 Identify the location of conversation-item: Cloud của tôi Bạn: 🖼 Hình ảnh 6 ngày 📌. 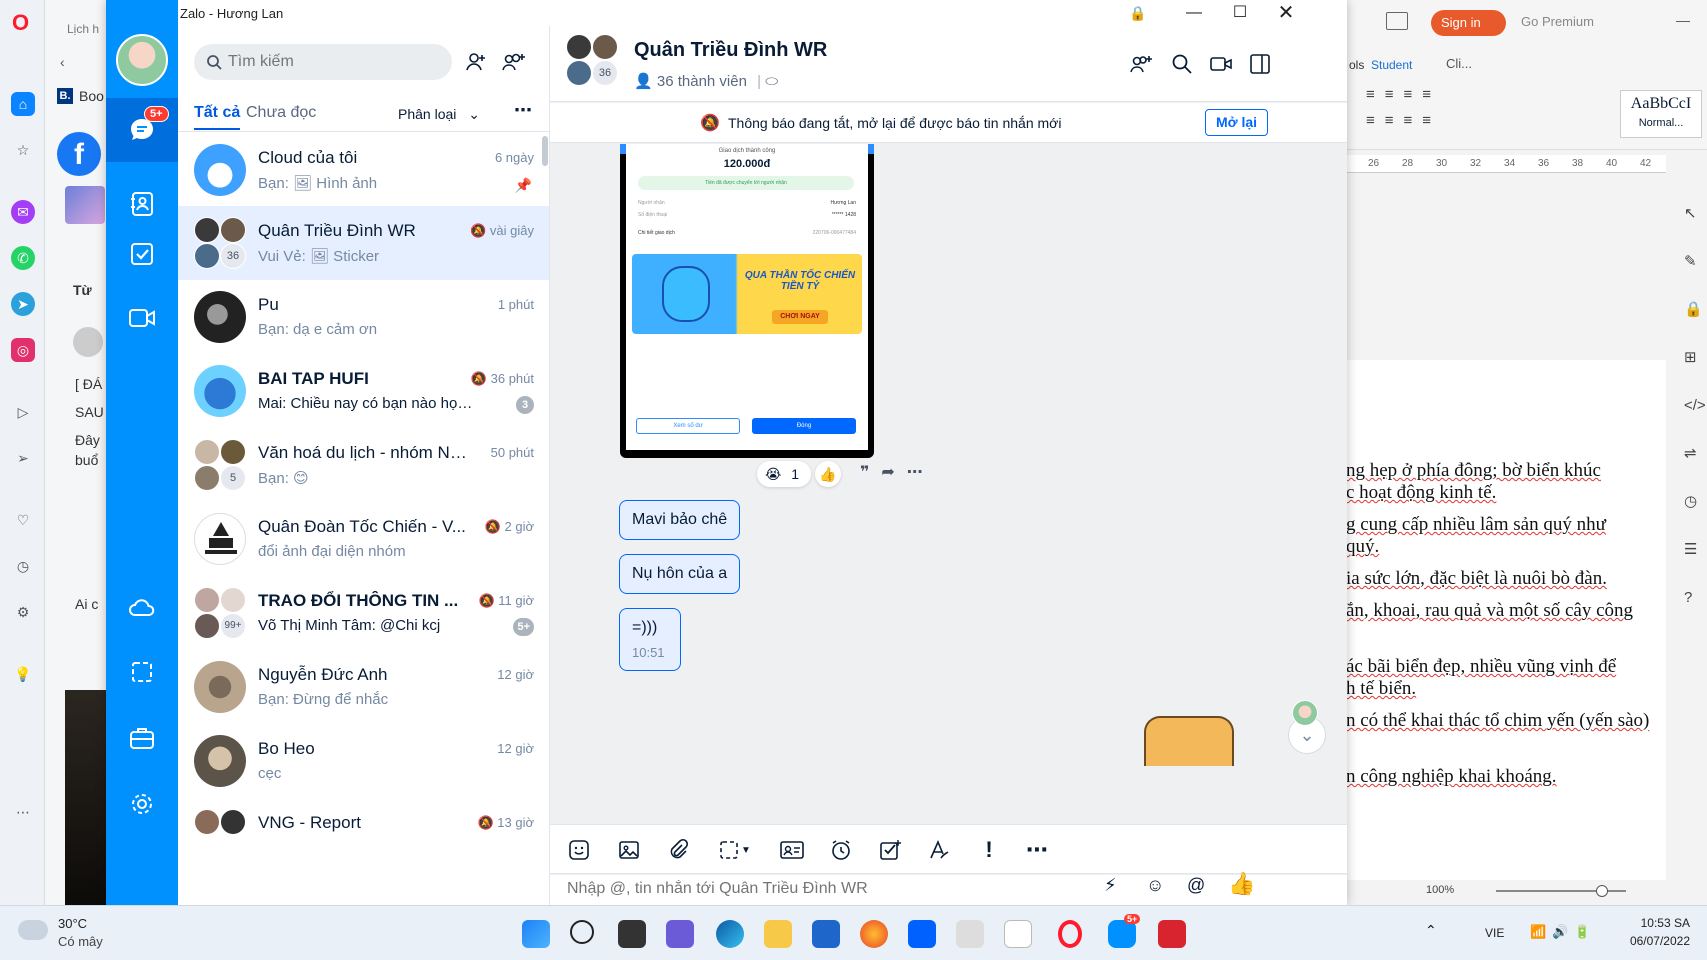
(363, 170).